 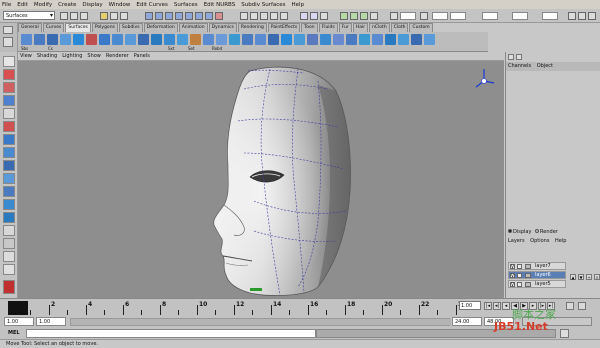 What do you see at coordinates (52, 39) in the screenshot?
I see `nurbs-cylinder-icon` at bounding box center [52, 39].